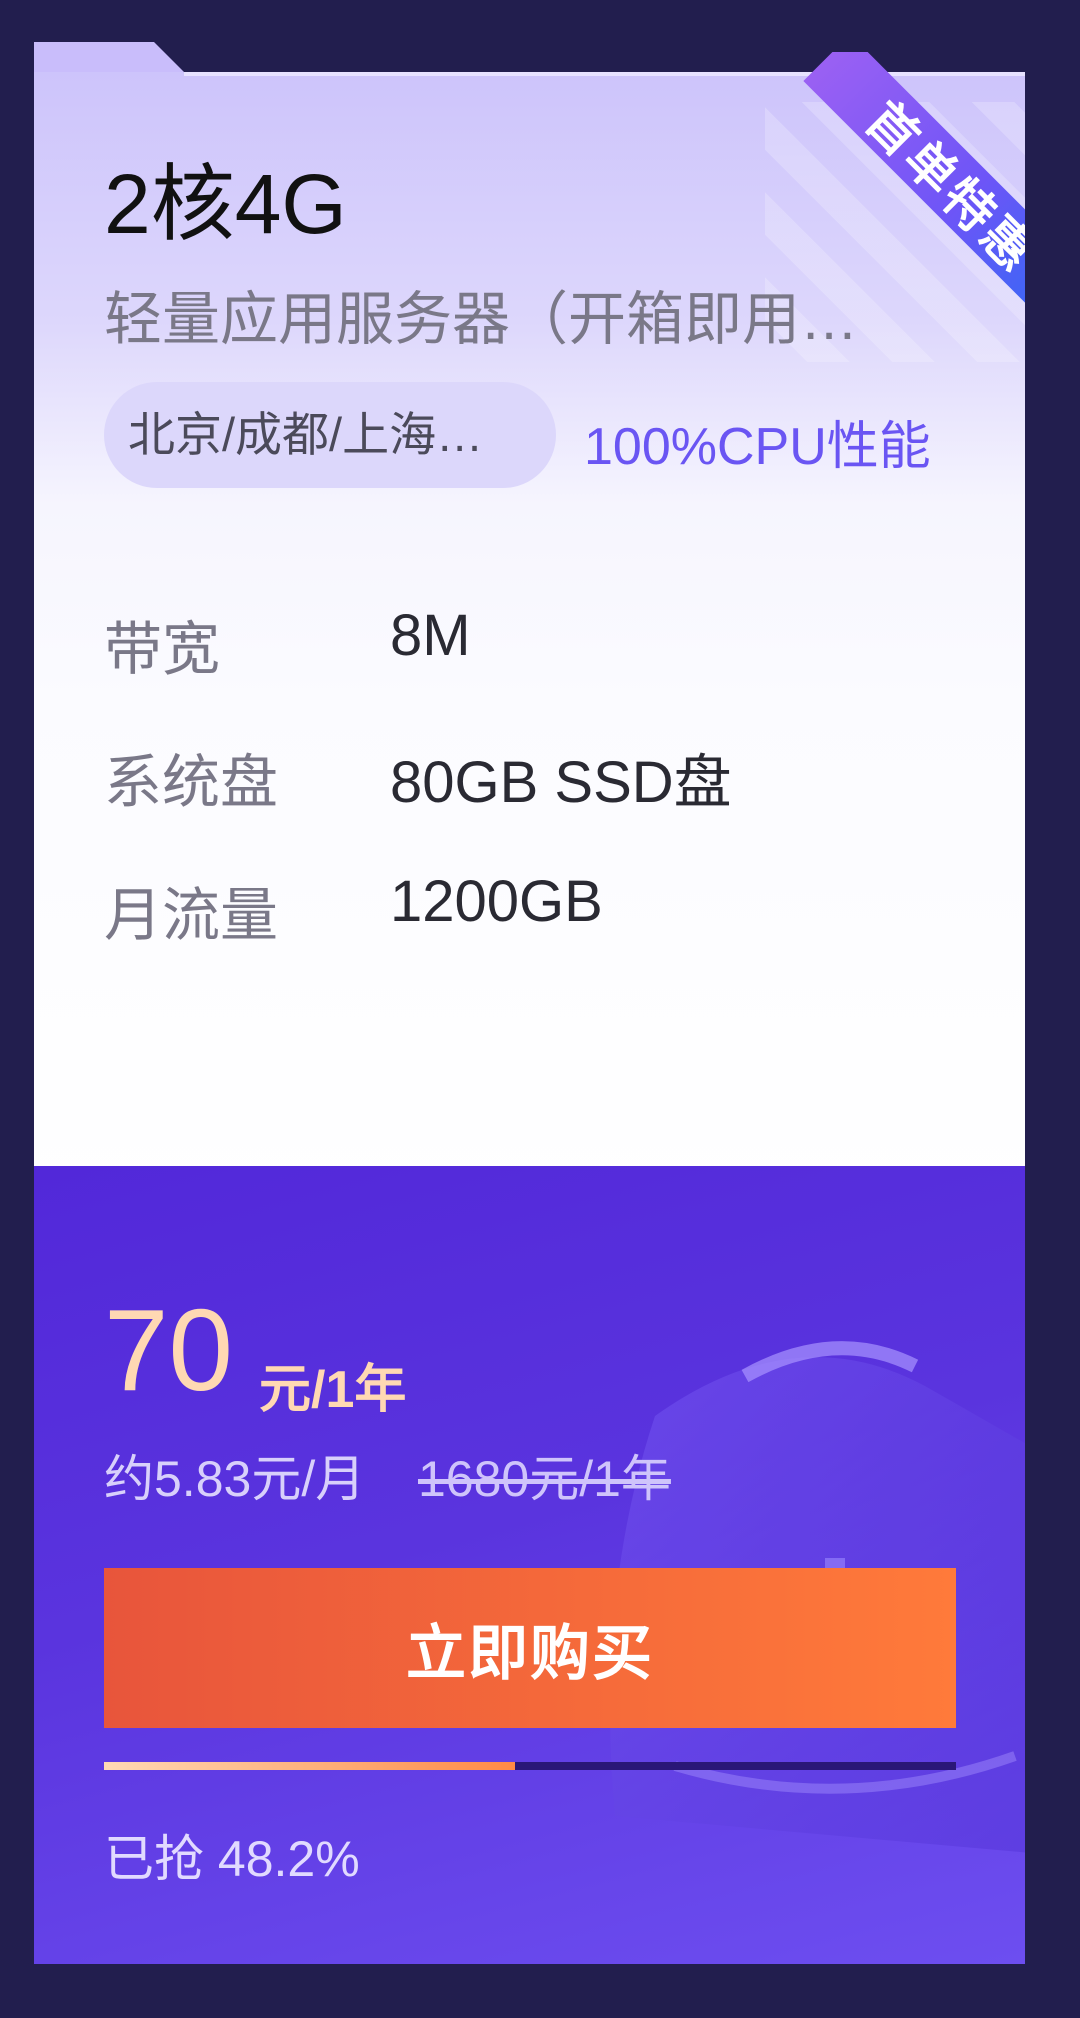 The height and width of the screenshot is (2018, 1080). Describe the element at coordinates (757, 447) in the screenshot. I see `cpu-performance-tag: 100%CPU性能` at that location.